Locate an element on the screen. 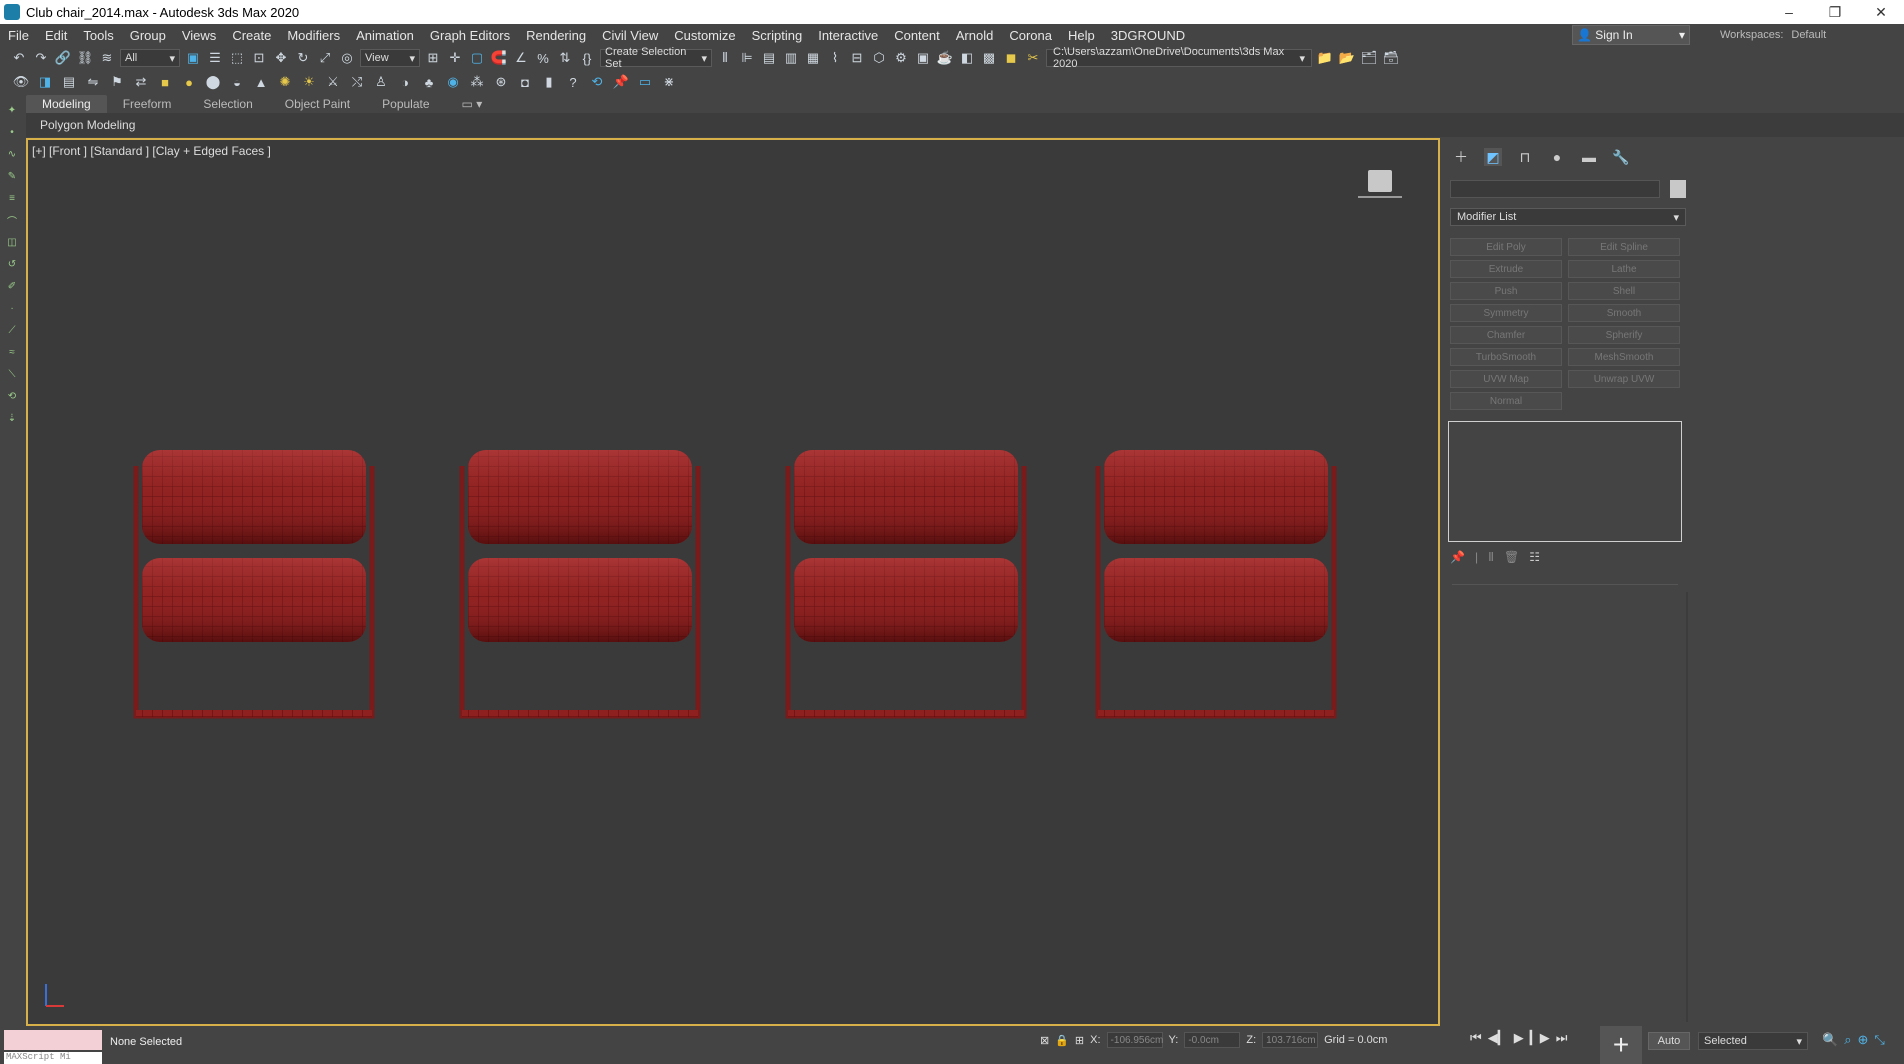 This screenshot has width=1904, height=1064. ribbon-options-icon: ▭ ▾ is located at coordinates (472, 104).